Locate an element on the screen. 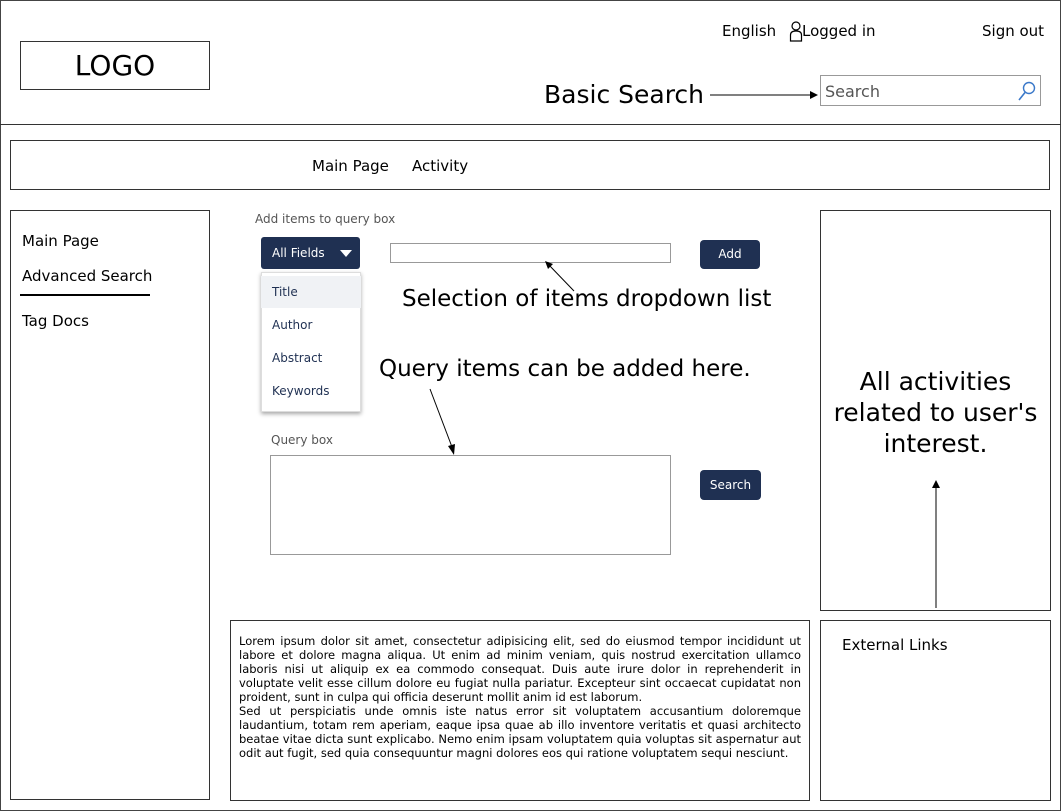  sidebar is located at coordinates (110, 505).